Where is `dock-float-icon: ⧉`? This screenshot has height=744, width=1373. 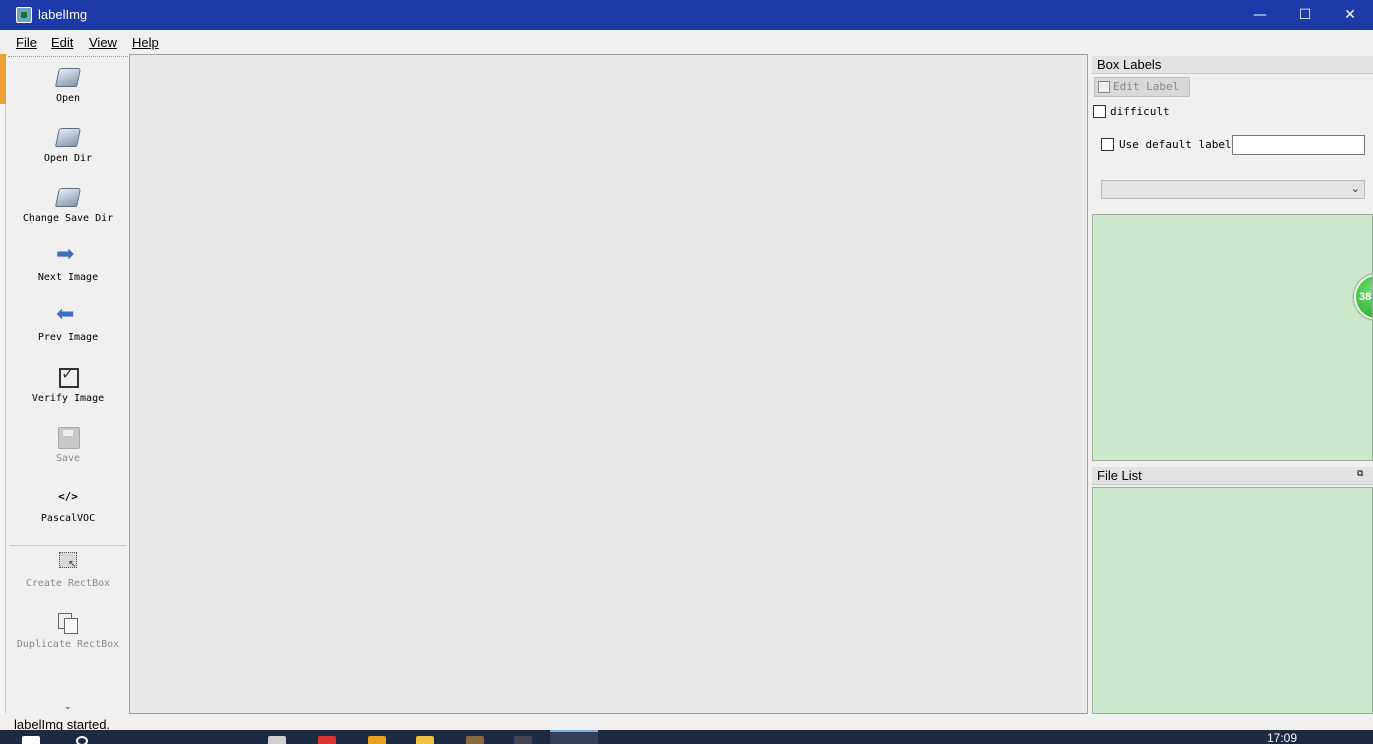
dock-float-icon: ⧉ is located at coordinates (1362, 474).